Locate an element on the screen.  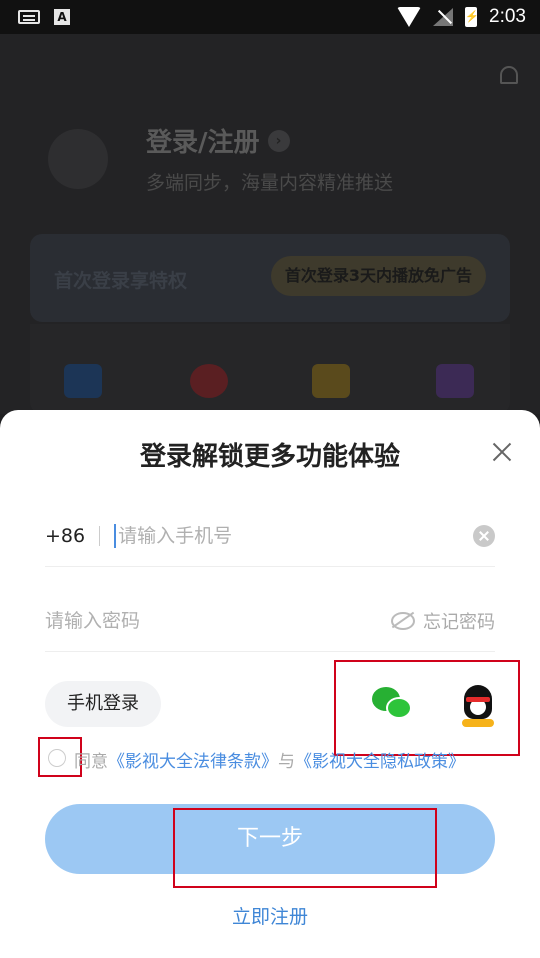
bell-icon is located at coordinates (509, 75).